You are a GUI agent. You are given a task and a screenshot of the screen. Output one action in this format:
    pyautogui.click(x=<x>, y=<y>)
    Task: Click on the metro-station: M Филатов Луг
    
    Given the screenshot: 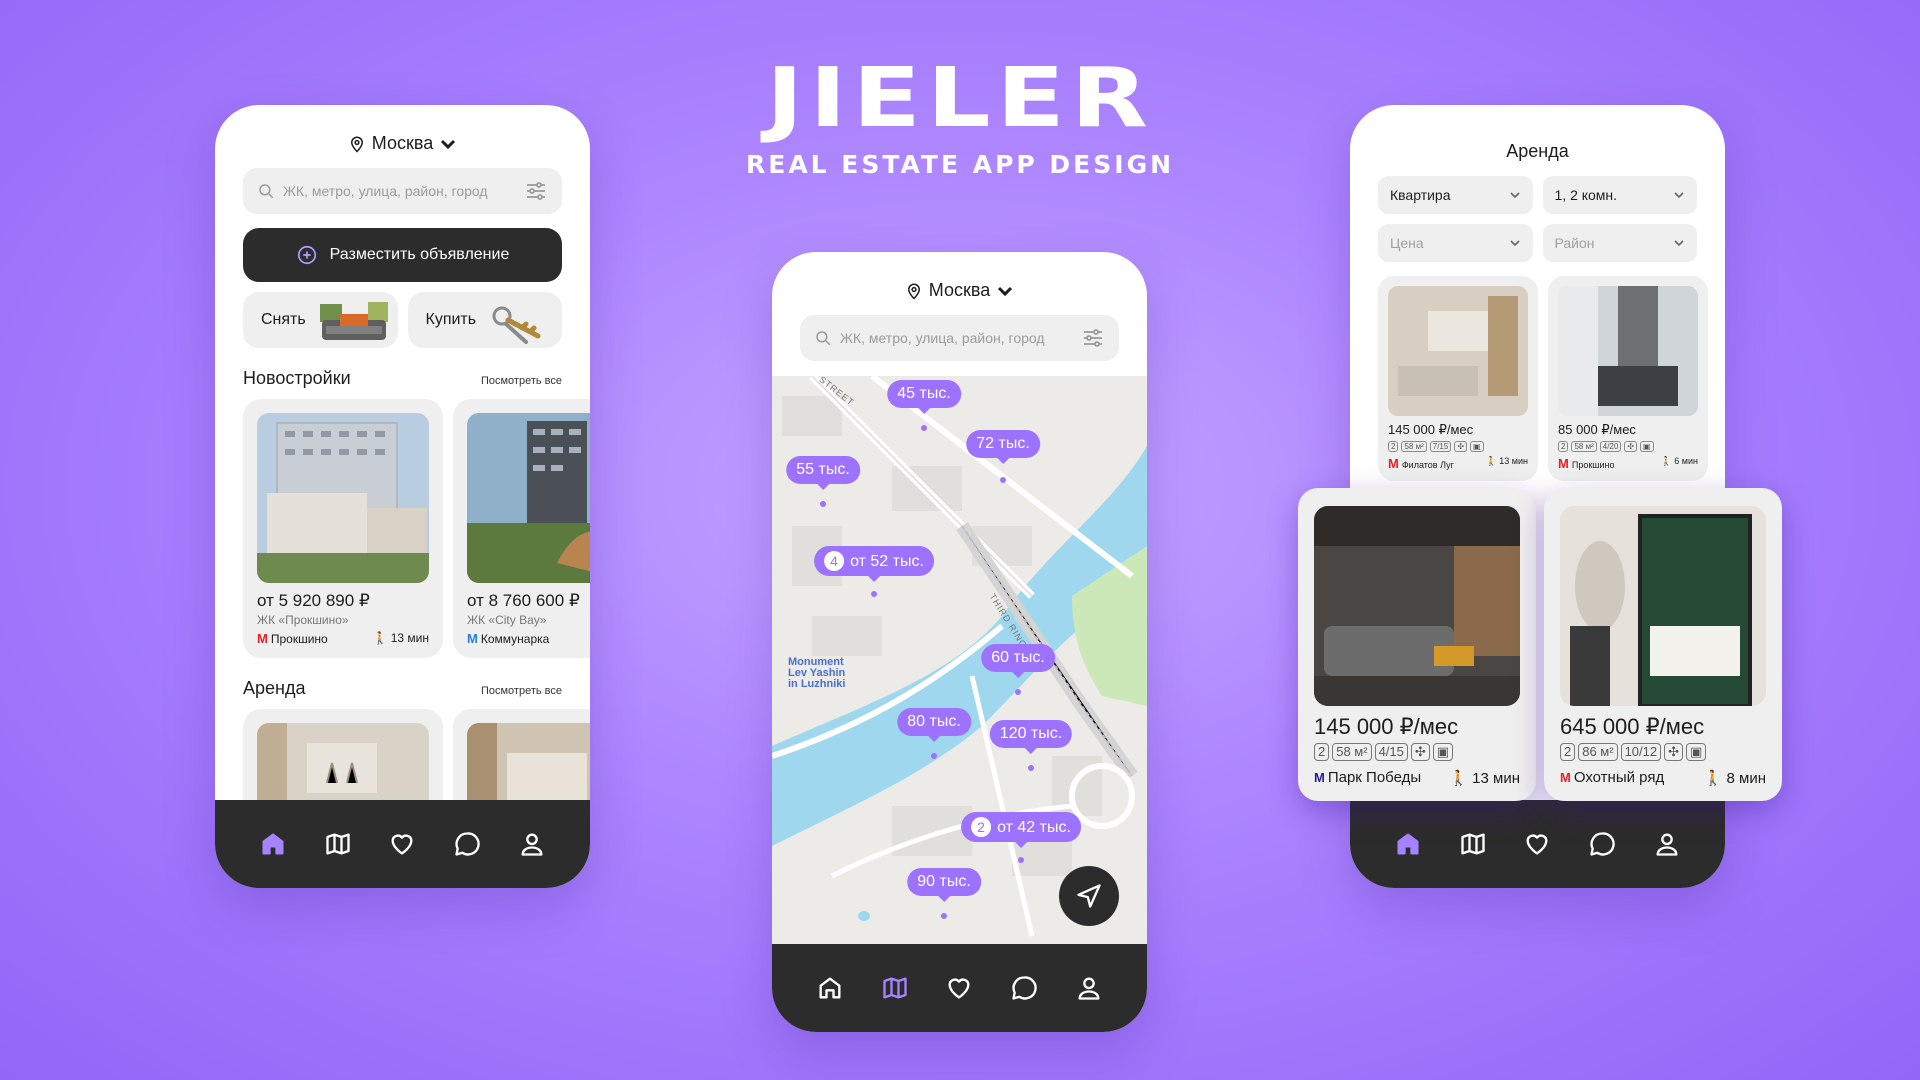 What is the action you would take?
    pyautogui.click(x=1421, y=463)
    